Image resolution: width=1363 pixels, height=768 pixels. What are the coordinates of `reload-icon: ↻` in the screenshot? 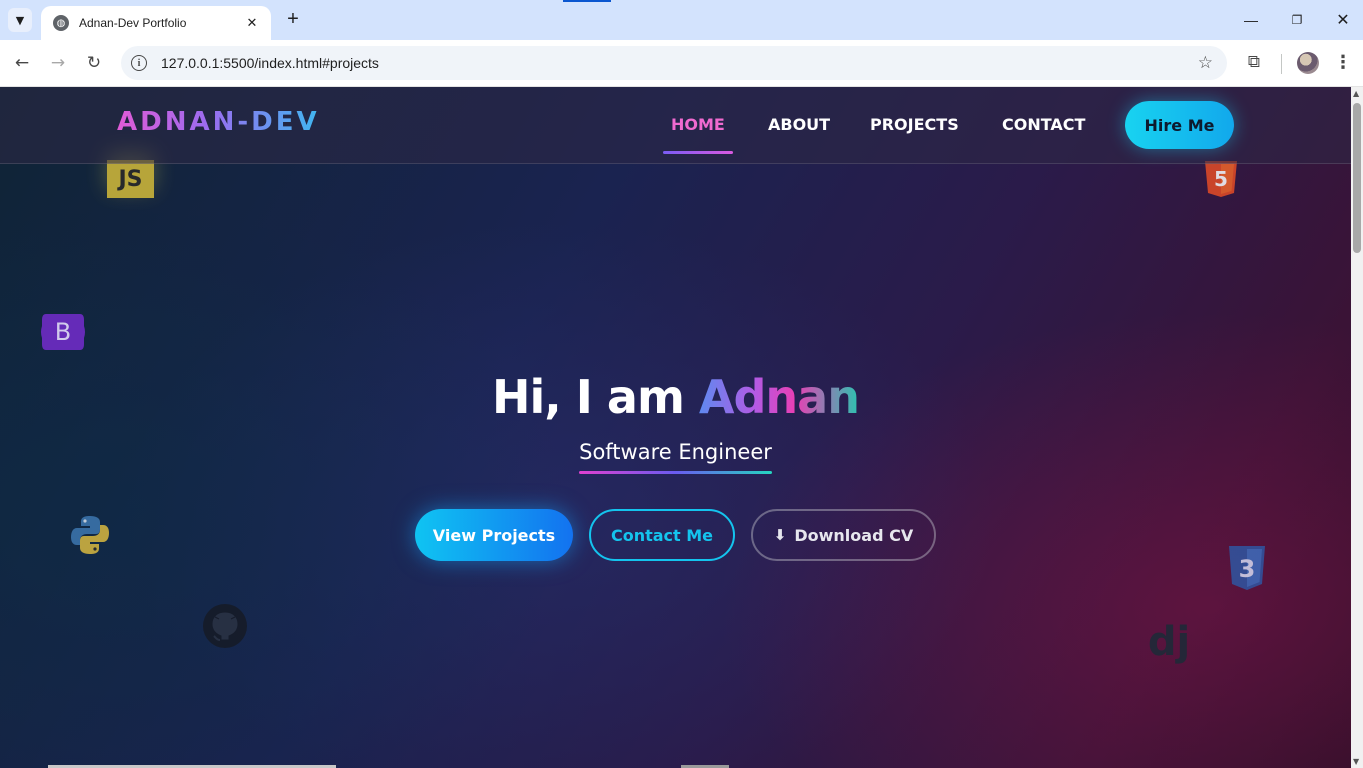 It's located at (94, 63).